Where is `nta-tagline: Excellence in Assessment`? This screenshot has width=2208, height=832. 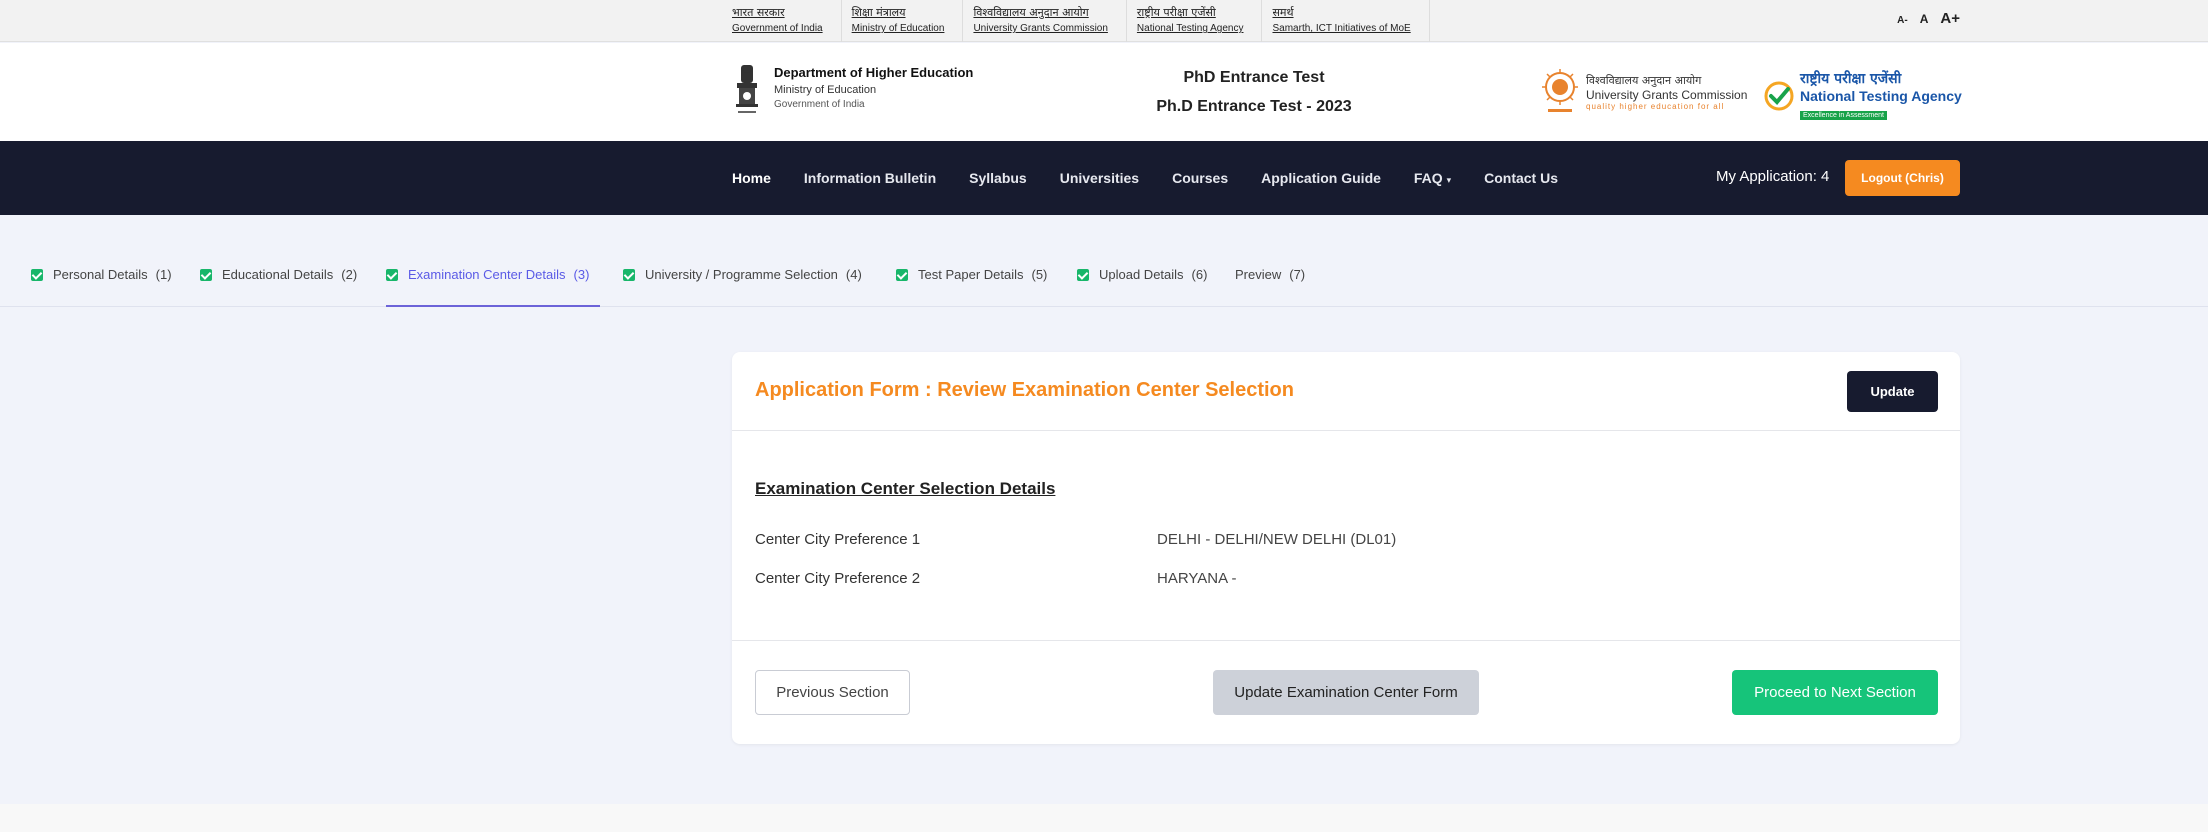
nta-tagline: Excellence in Assessment is located at coordinates (1843, 115).